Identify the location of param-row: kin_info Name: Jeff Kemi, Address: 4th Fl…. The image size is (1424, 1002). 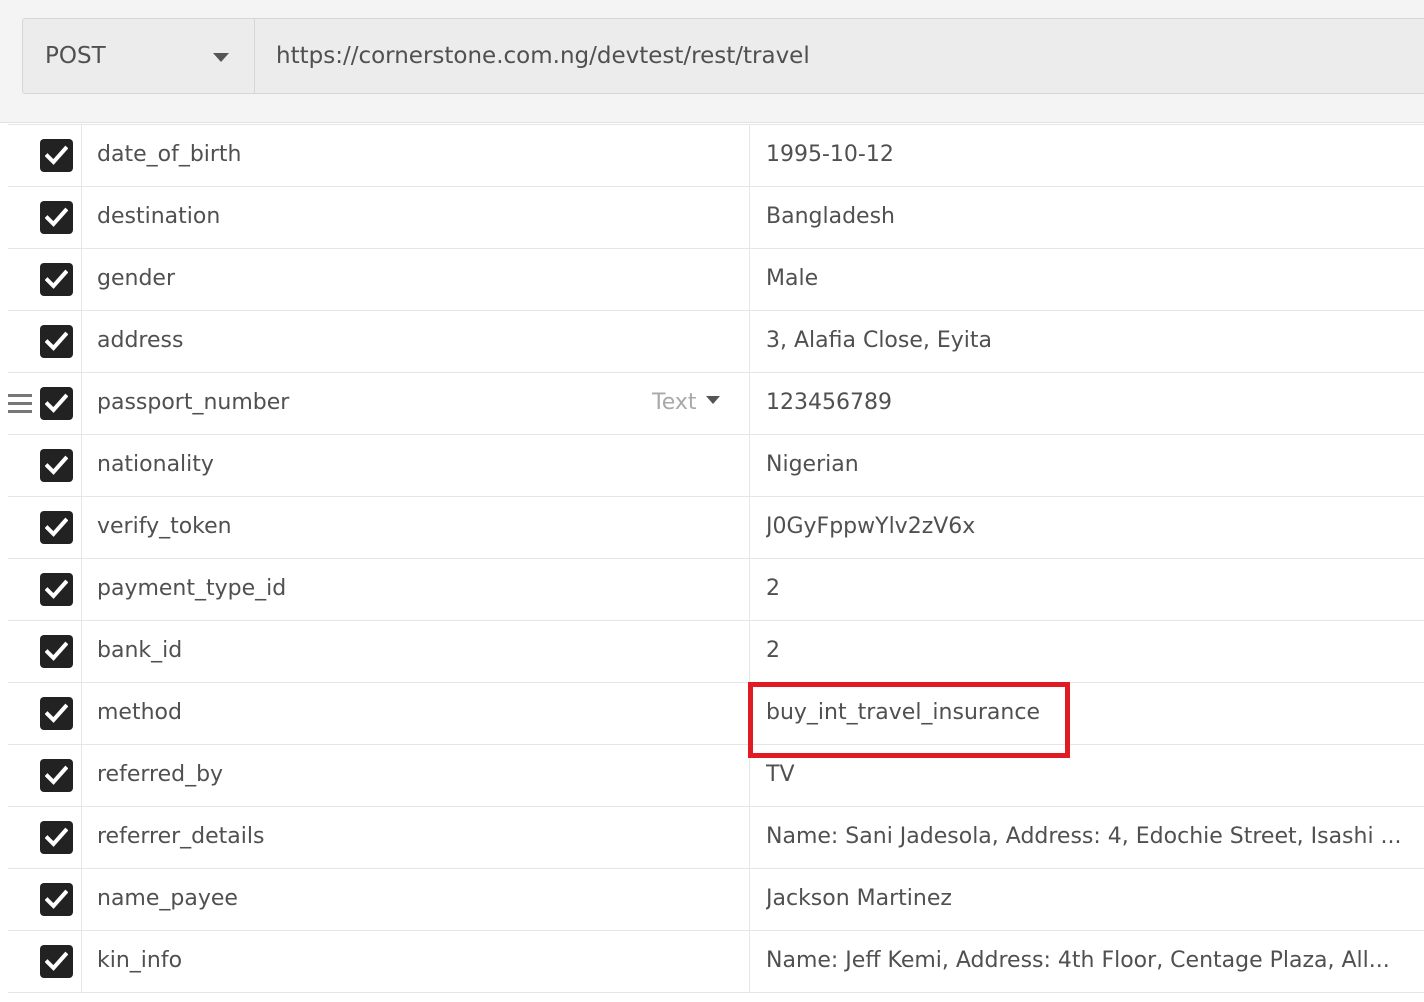
(716, 962).